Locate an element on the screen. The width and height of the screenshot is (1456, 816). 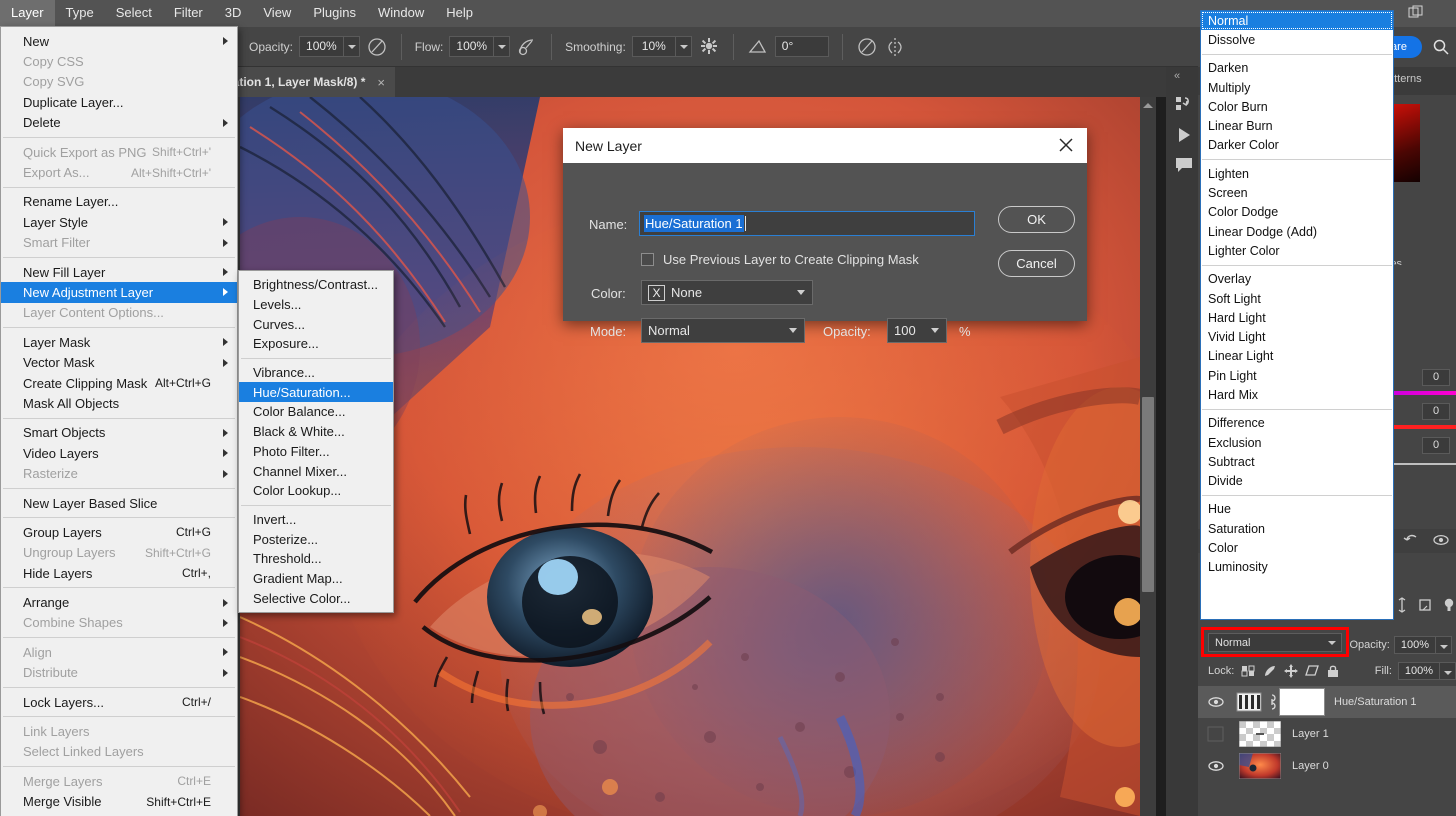
pressure-size-icon is located at coordinates (867, 47).